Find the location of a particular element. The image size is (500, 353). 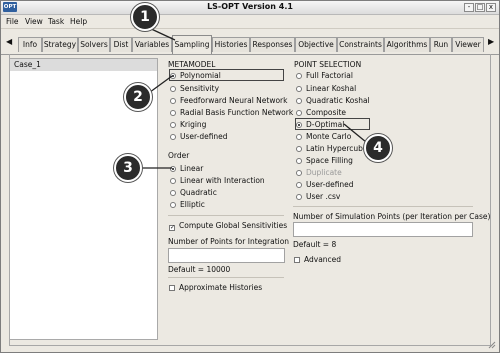

point-selection-option: Latin Hypercube is located at coordinates (332, 149).